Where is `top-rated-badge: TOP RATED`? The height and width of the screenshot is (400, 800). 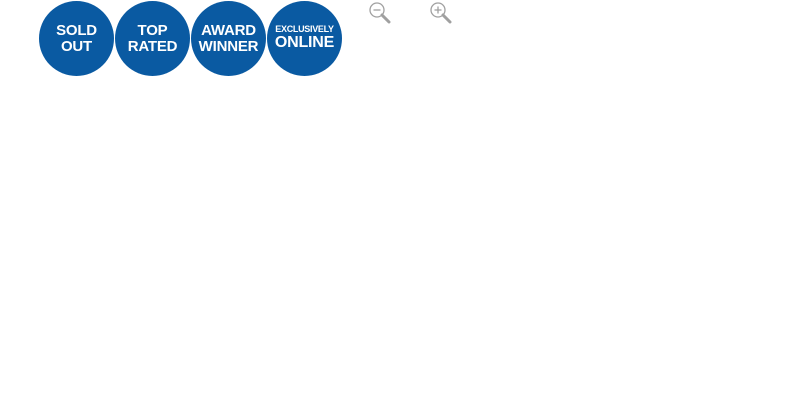
top-rated-badge: TOP RATED is located at coordinates (152, 38).